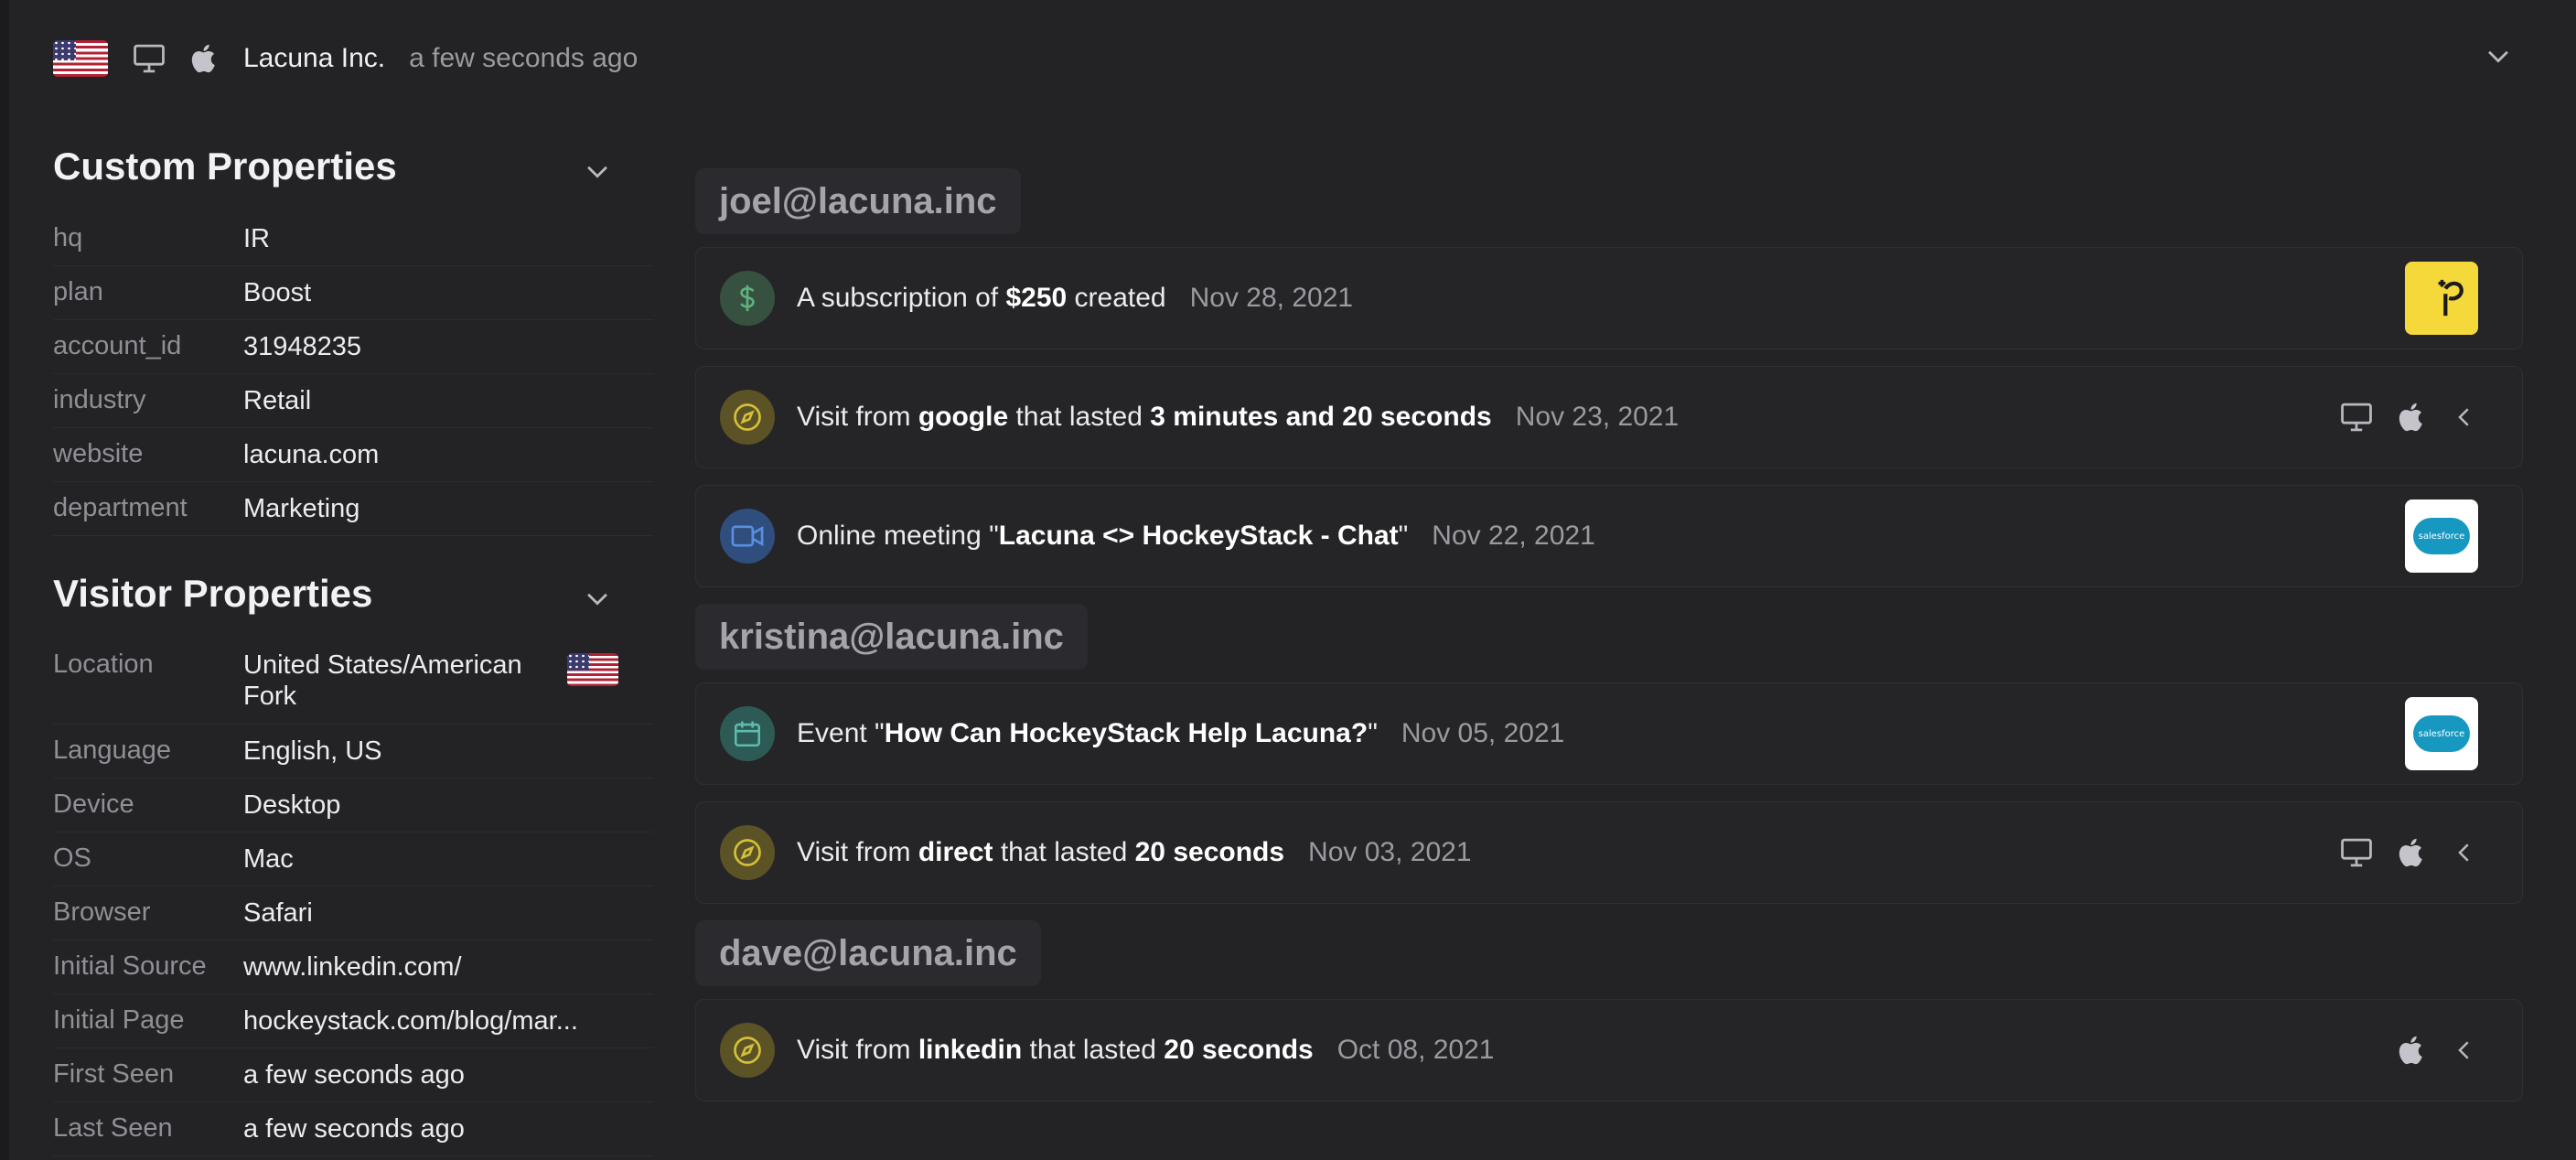  I want to click on calendar-icon, so click(748, 733).